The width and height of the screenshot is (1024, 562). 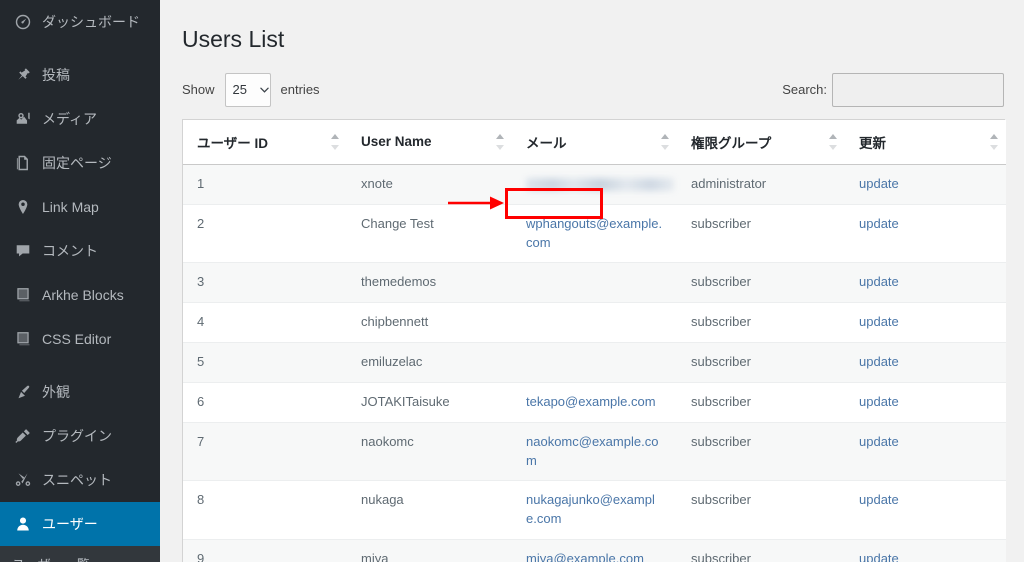 What do you see at coordinates (77, 480) in the screenshot?
I see `sidebar-item-label: スニペット` at bounding box center [77, 480].